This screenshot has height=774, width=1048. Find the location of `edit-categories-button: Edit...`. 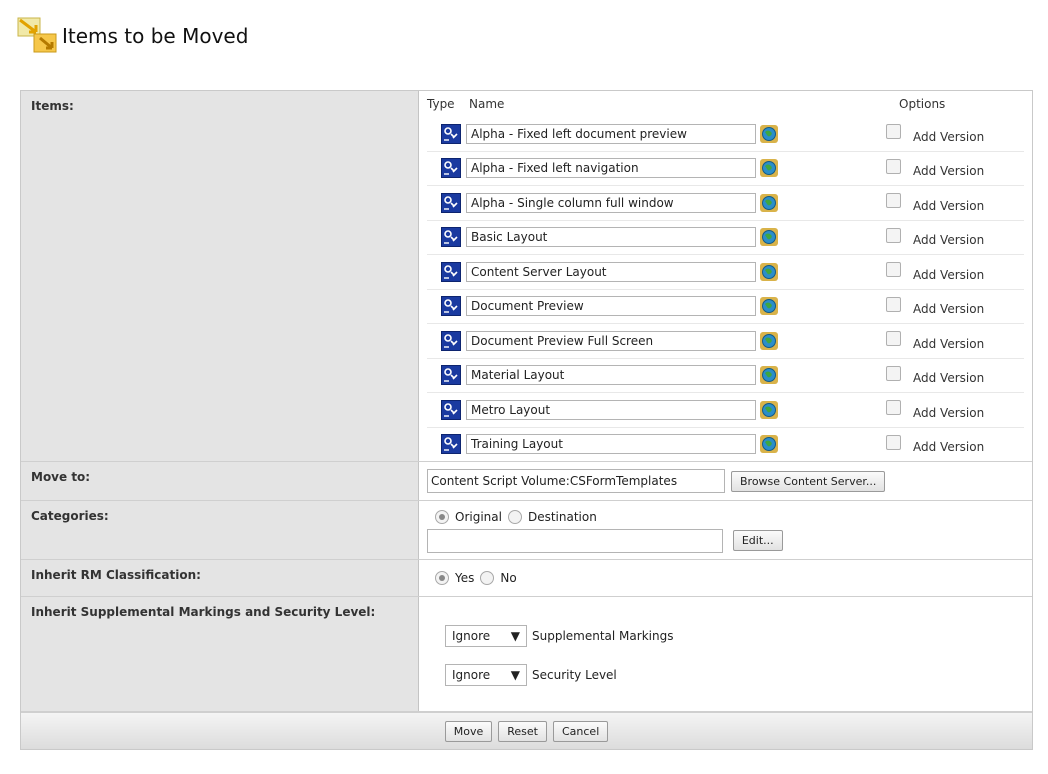

edit-categories-button: Edit... is located at coordinates (757, 540).